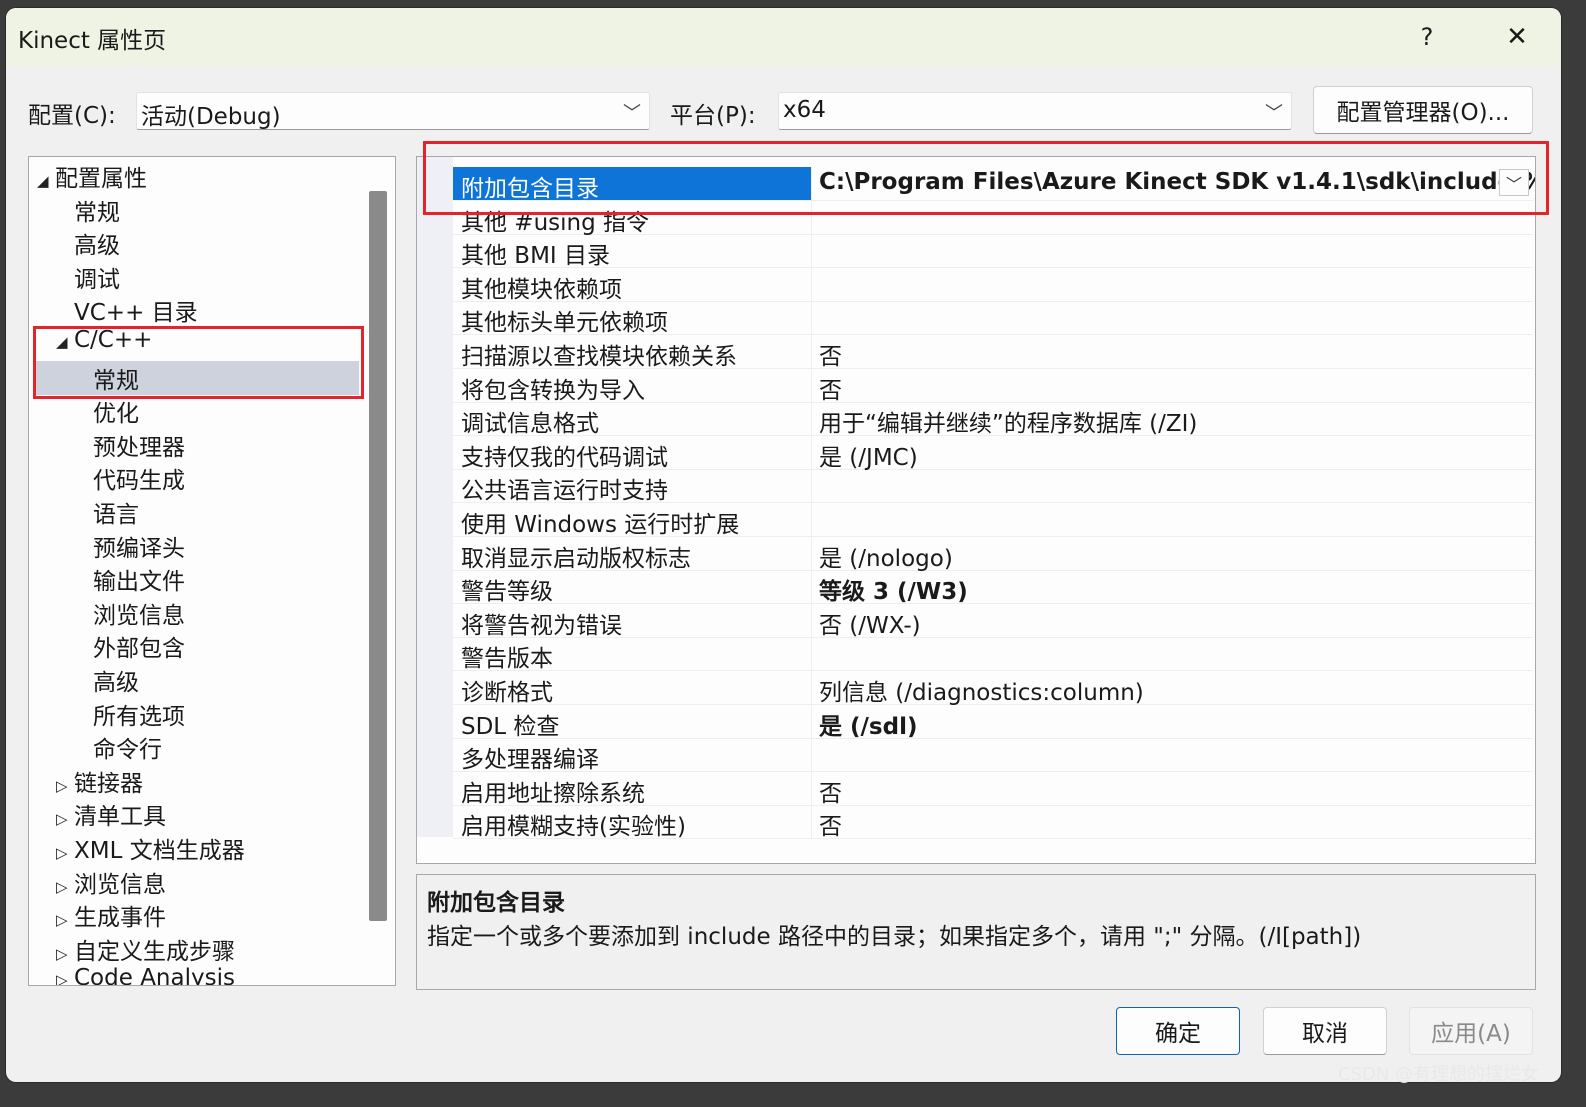  I want to click on tree-item: ▷ 自定义生成步骤, so click(211, 949).